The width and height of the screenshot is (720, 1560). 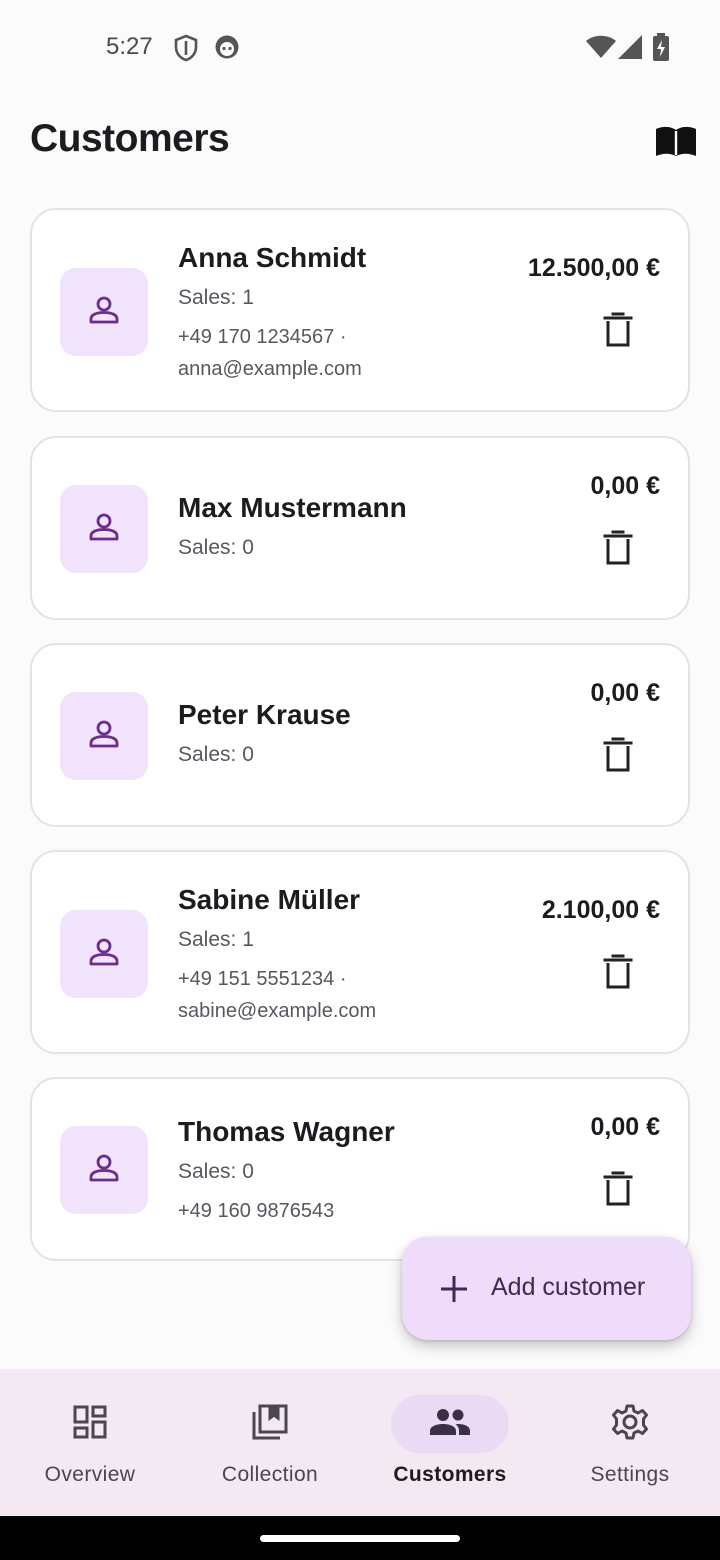 I want to click on nav-label: Overview, so click(x=90, y=1474).